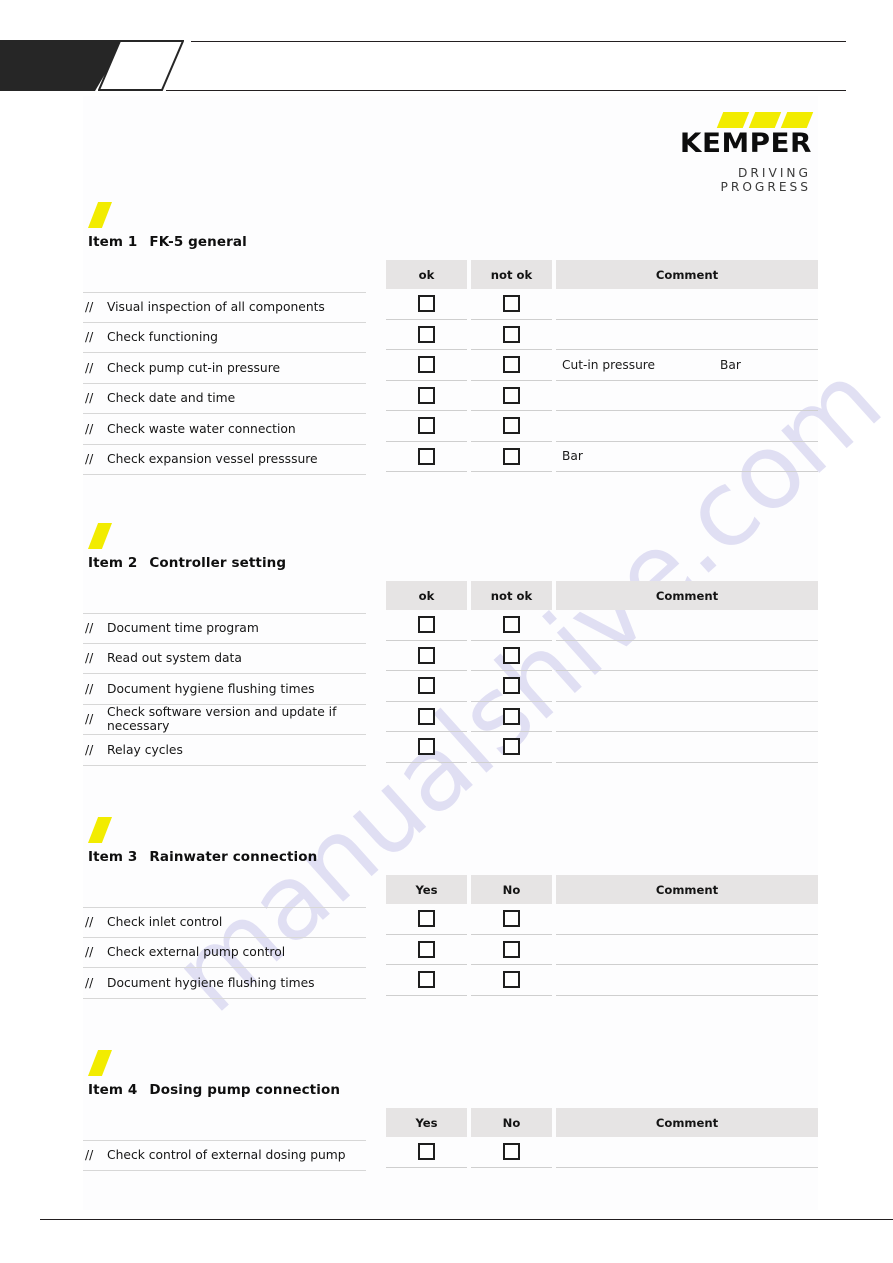 This screenshot has height=1263, width=893. Describe the element at coordinates (687, 365) in the screenshot. I see `comment-cell: Cut-in pressure Bar` at that location.